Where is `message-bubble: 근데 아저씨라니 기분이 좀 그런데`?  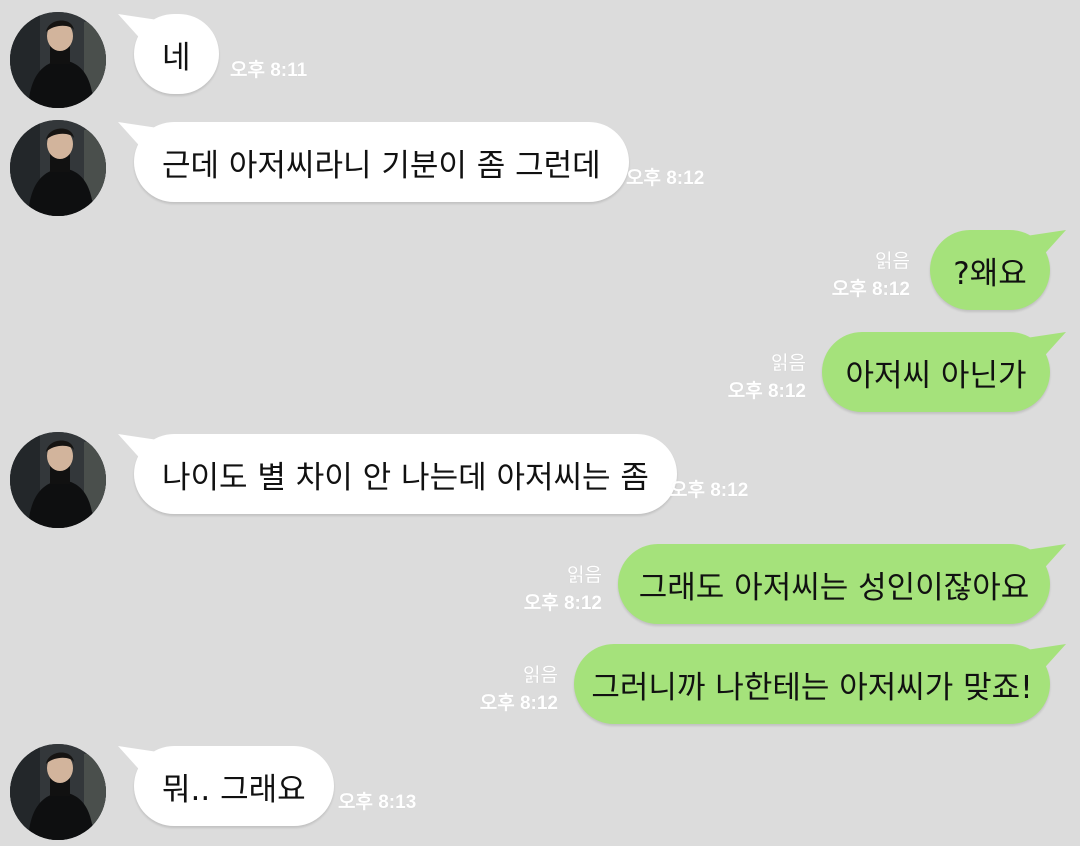
message-bubble: 근데 아저씨라니 기분이 좀 그런데 is located at coordinates (373, 162).